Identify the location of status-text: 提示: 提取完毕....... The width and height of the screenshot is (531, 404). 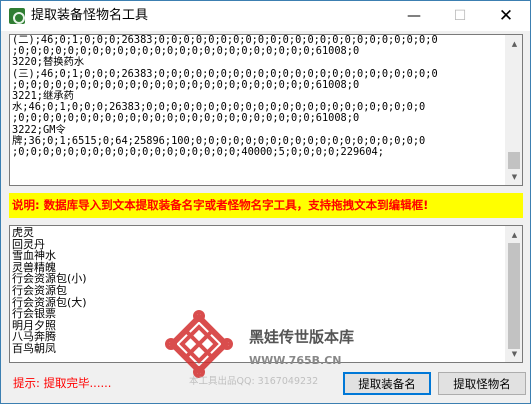
(62, 383).